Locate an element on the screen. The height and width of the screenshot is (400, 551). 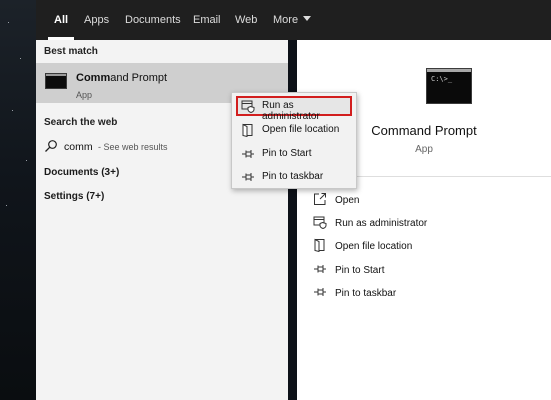
action-label: Open is located at coordinates (347, 200).